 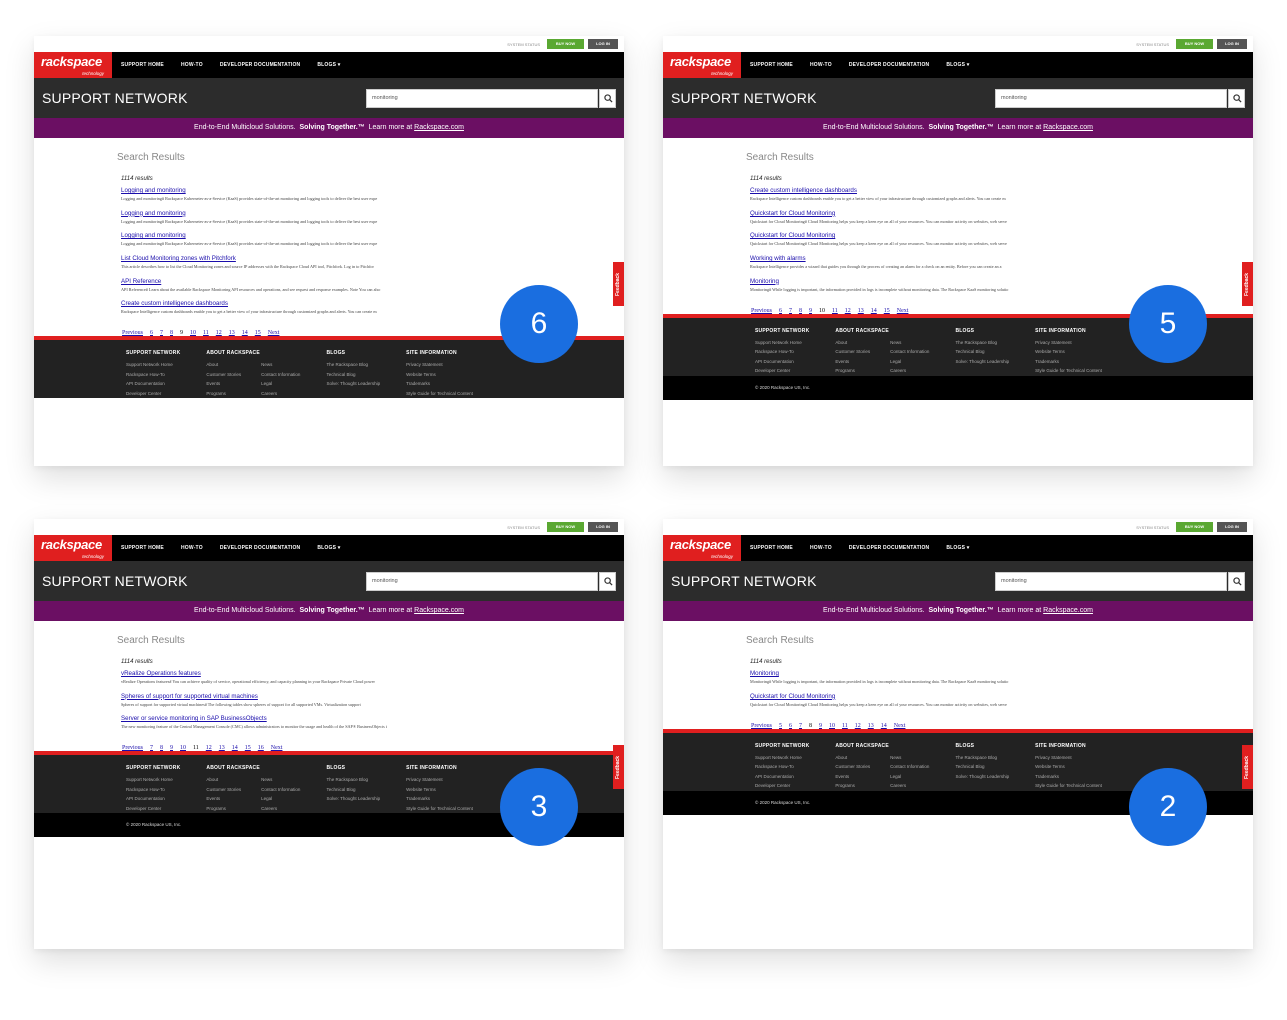 I want to click on result-title-link: Logging and monitoring, so click(x=372, y=235).